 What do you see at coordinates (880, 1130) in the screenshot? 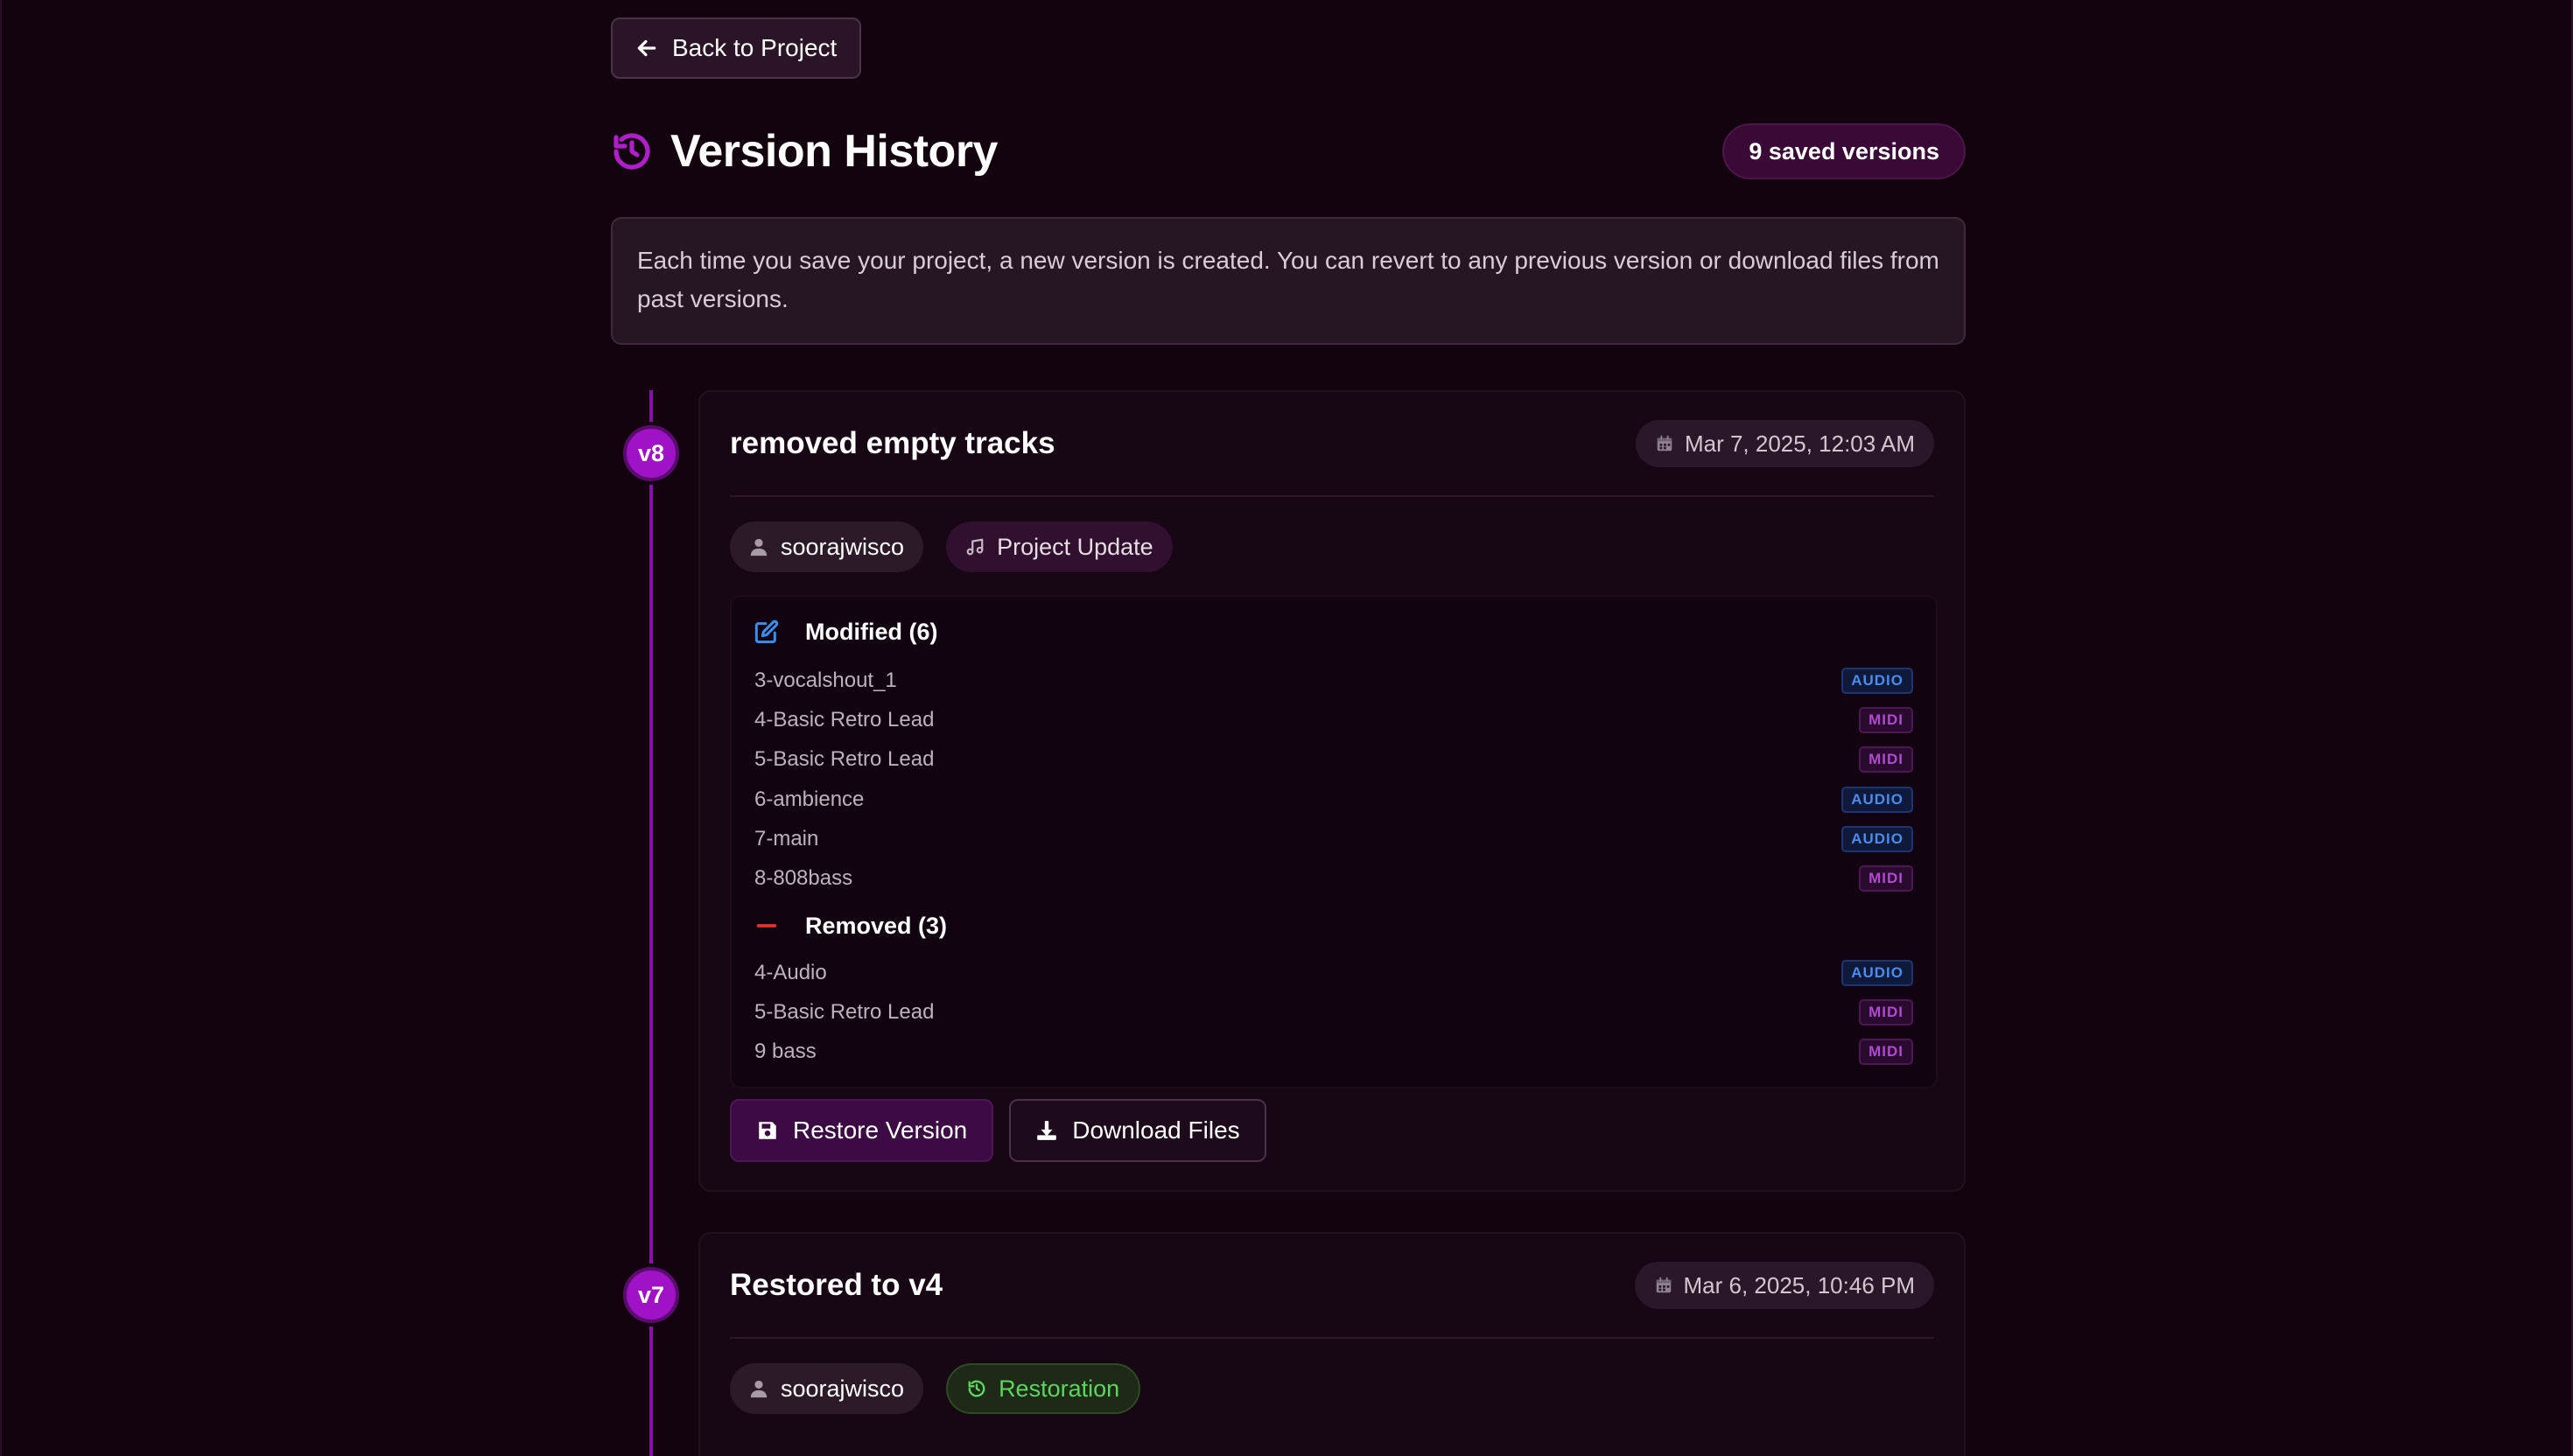
I see `restore-label: Restore Version` at bounding box center [880, 1130].